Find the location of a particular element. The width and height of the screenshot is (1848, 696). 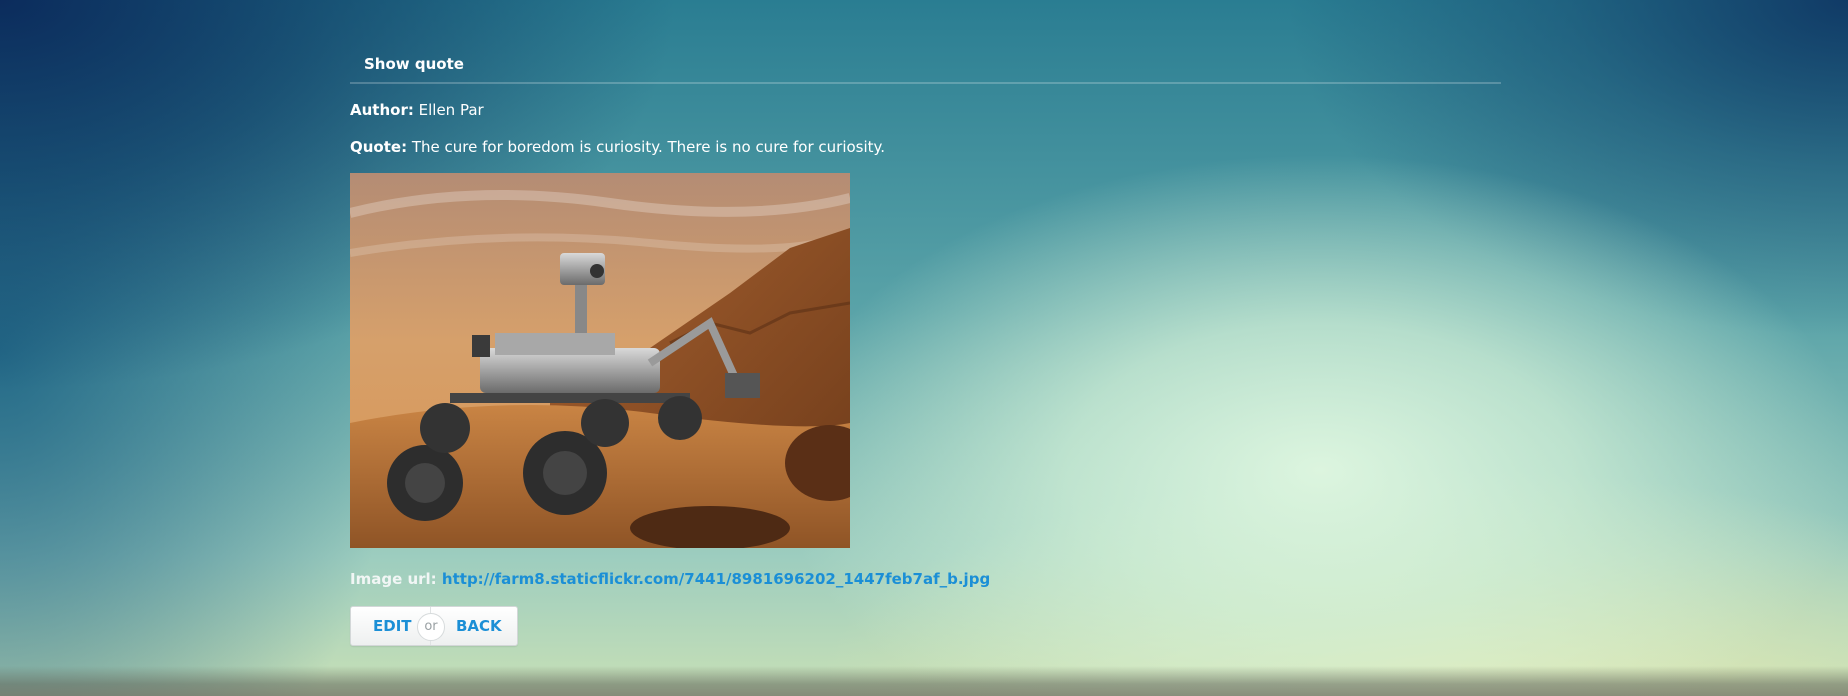

back-button: BACK is located at coordinates (479, 626).